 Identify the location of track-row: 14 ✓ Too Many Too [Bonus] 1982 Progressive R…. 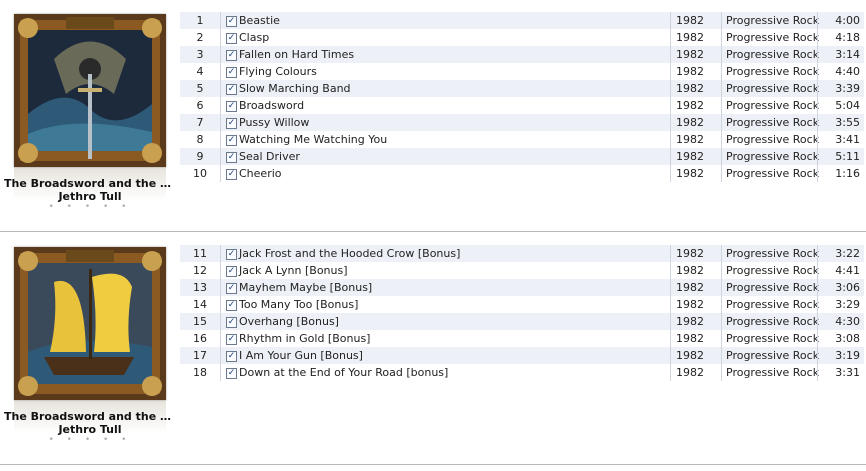
(522, 304).